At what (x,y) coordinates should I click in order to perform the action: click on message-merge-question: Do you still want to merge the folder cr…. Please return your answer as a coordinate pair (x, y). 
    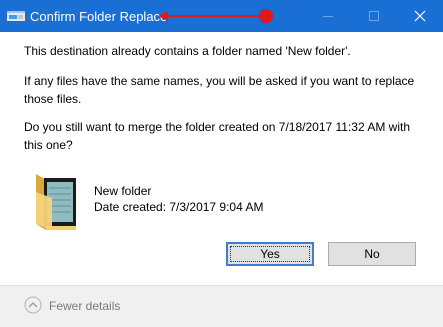
    Looking at the image, I should click on (217, 136).